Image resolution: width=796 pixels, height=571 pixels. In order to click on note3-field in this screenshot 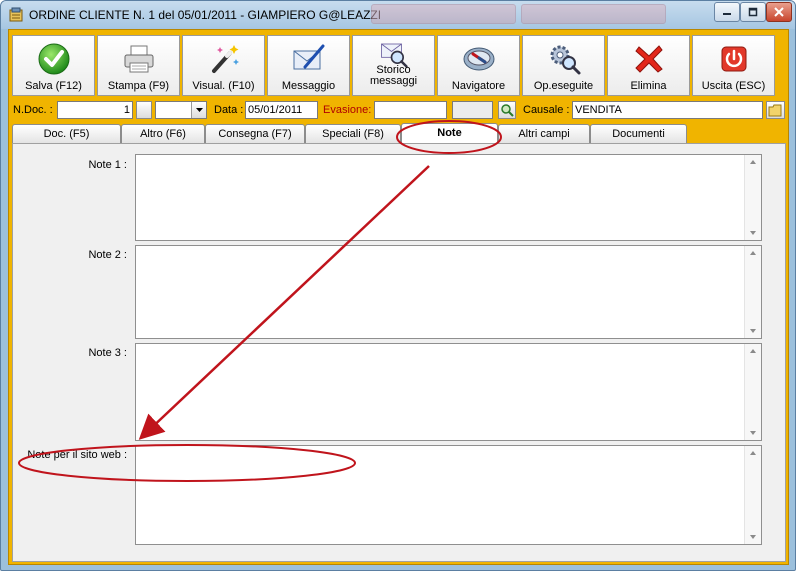, I will do `click(448, 392)`.